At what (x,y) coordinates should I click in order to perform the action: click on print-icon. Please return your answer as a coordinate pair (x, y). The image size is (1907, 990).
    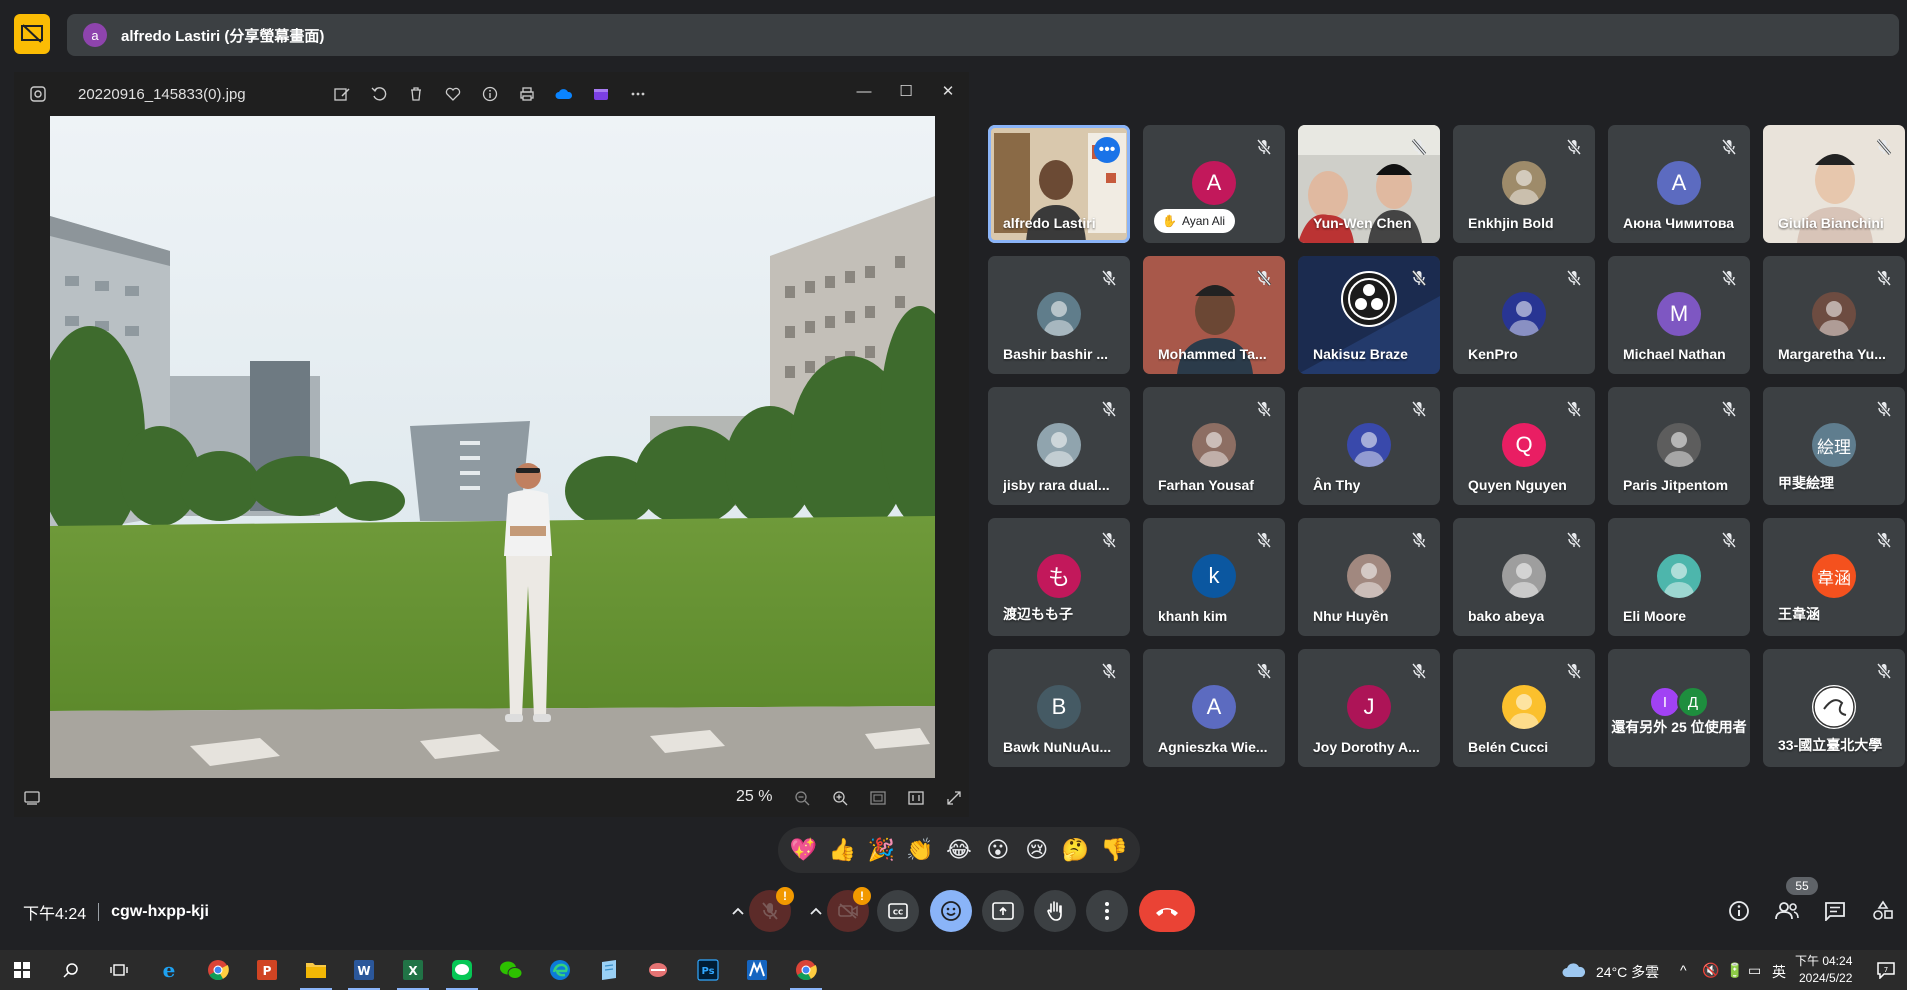
    Looking at the image, I should click on (527, 94).